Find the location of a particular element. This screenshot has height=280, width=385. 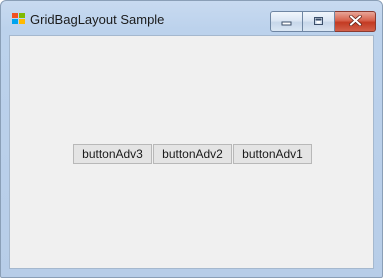

window-title: GridBagLayout Sample is located at coordinates (97, 19).